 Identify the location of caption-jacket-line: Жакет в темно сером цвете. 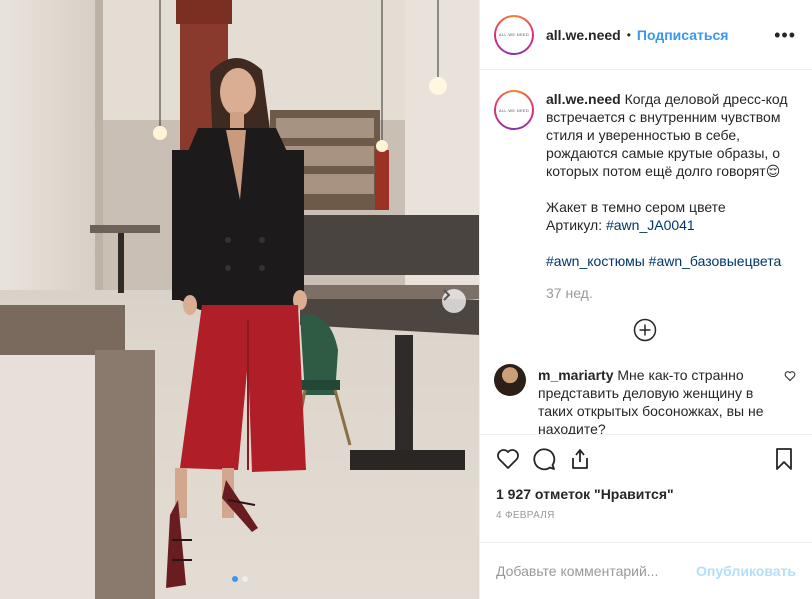
(636, 207).